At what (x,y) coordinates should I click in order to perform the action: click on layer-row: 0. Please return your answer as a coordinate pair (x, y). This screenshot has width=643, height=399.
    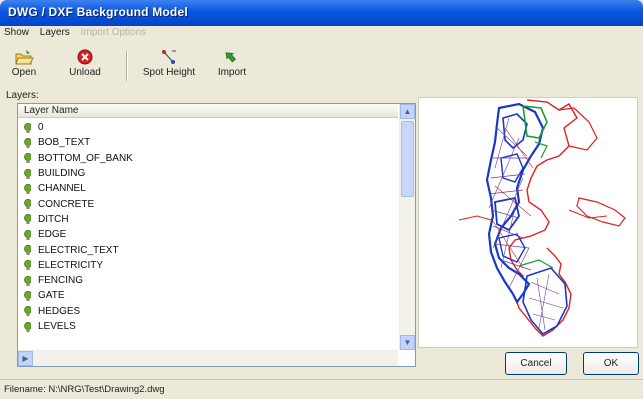
    Looking at the image, I should click on (208, 127).